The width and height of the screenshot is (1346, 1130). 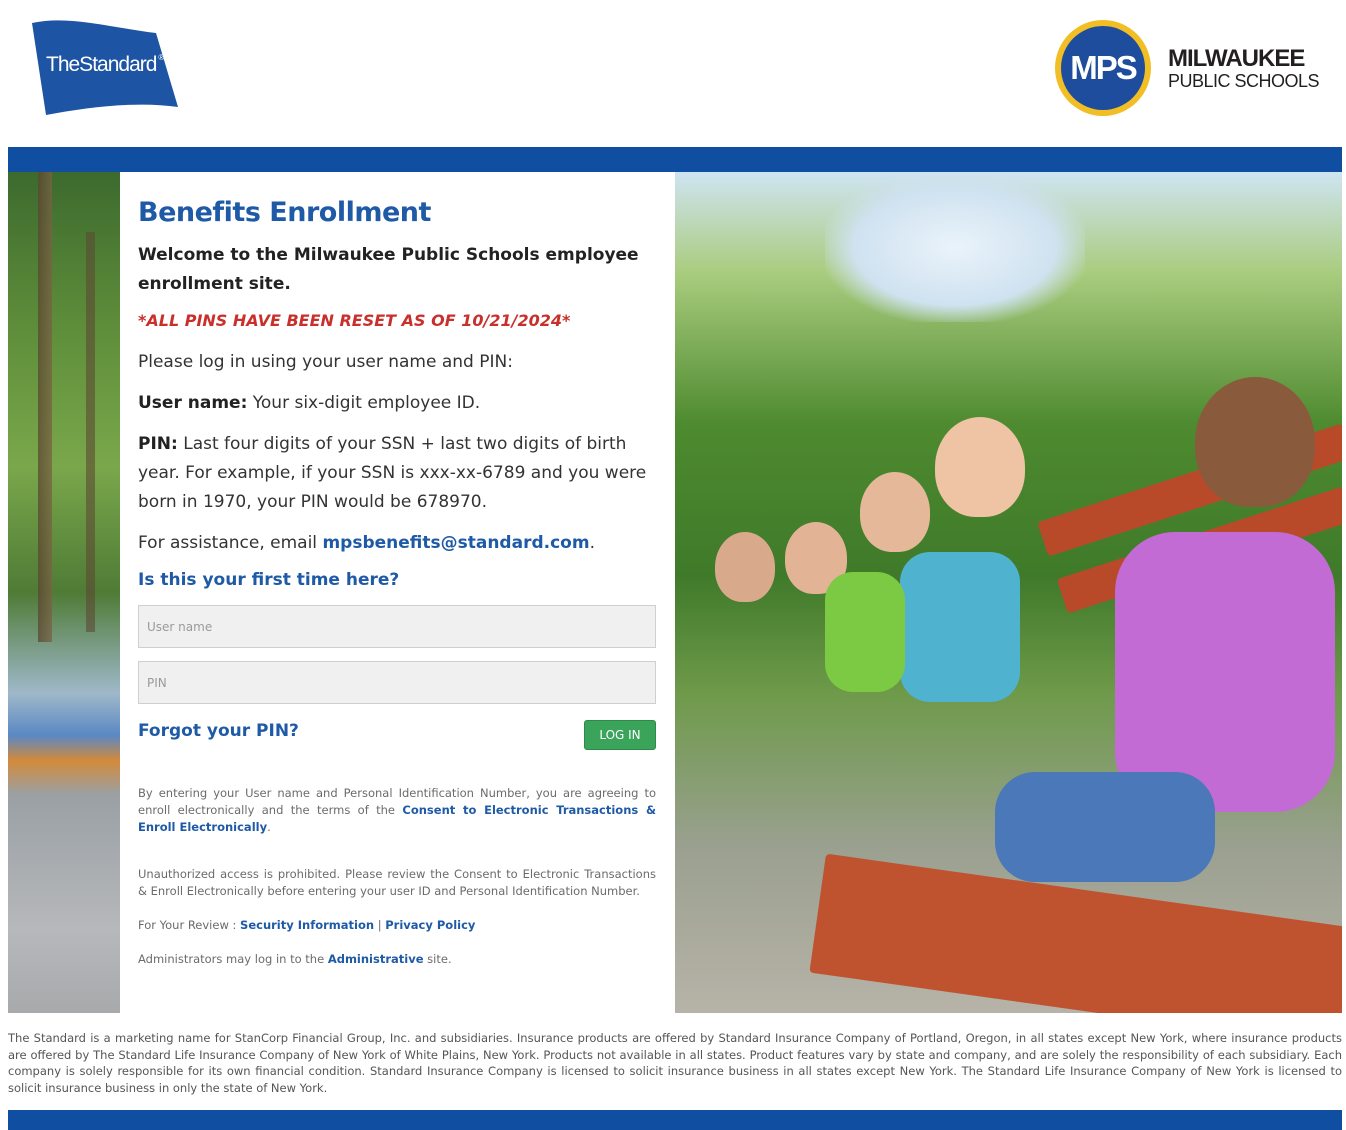 I want to click on park-photo-left, so click(x=64, y=592).